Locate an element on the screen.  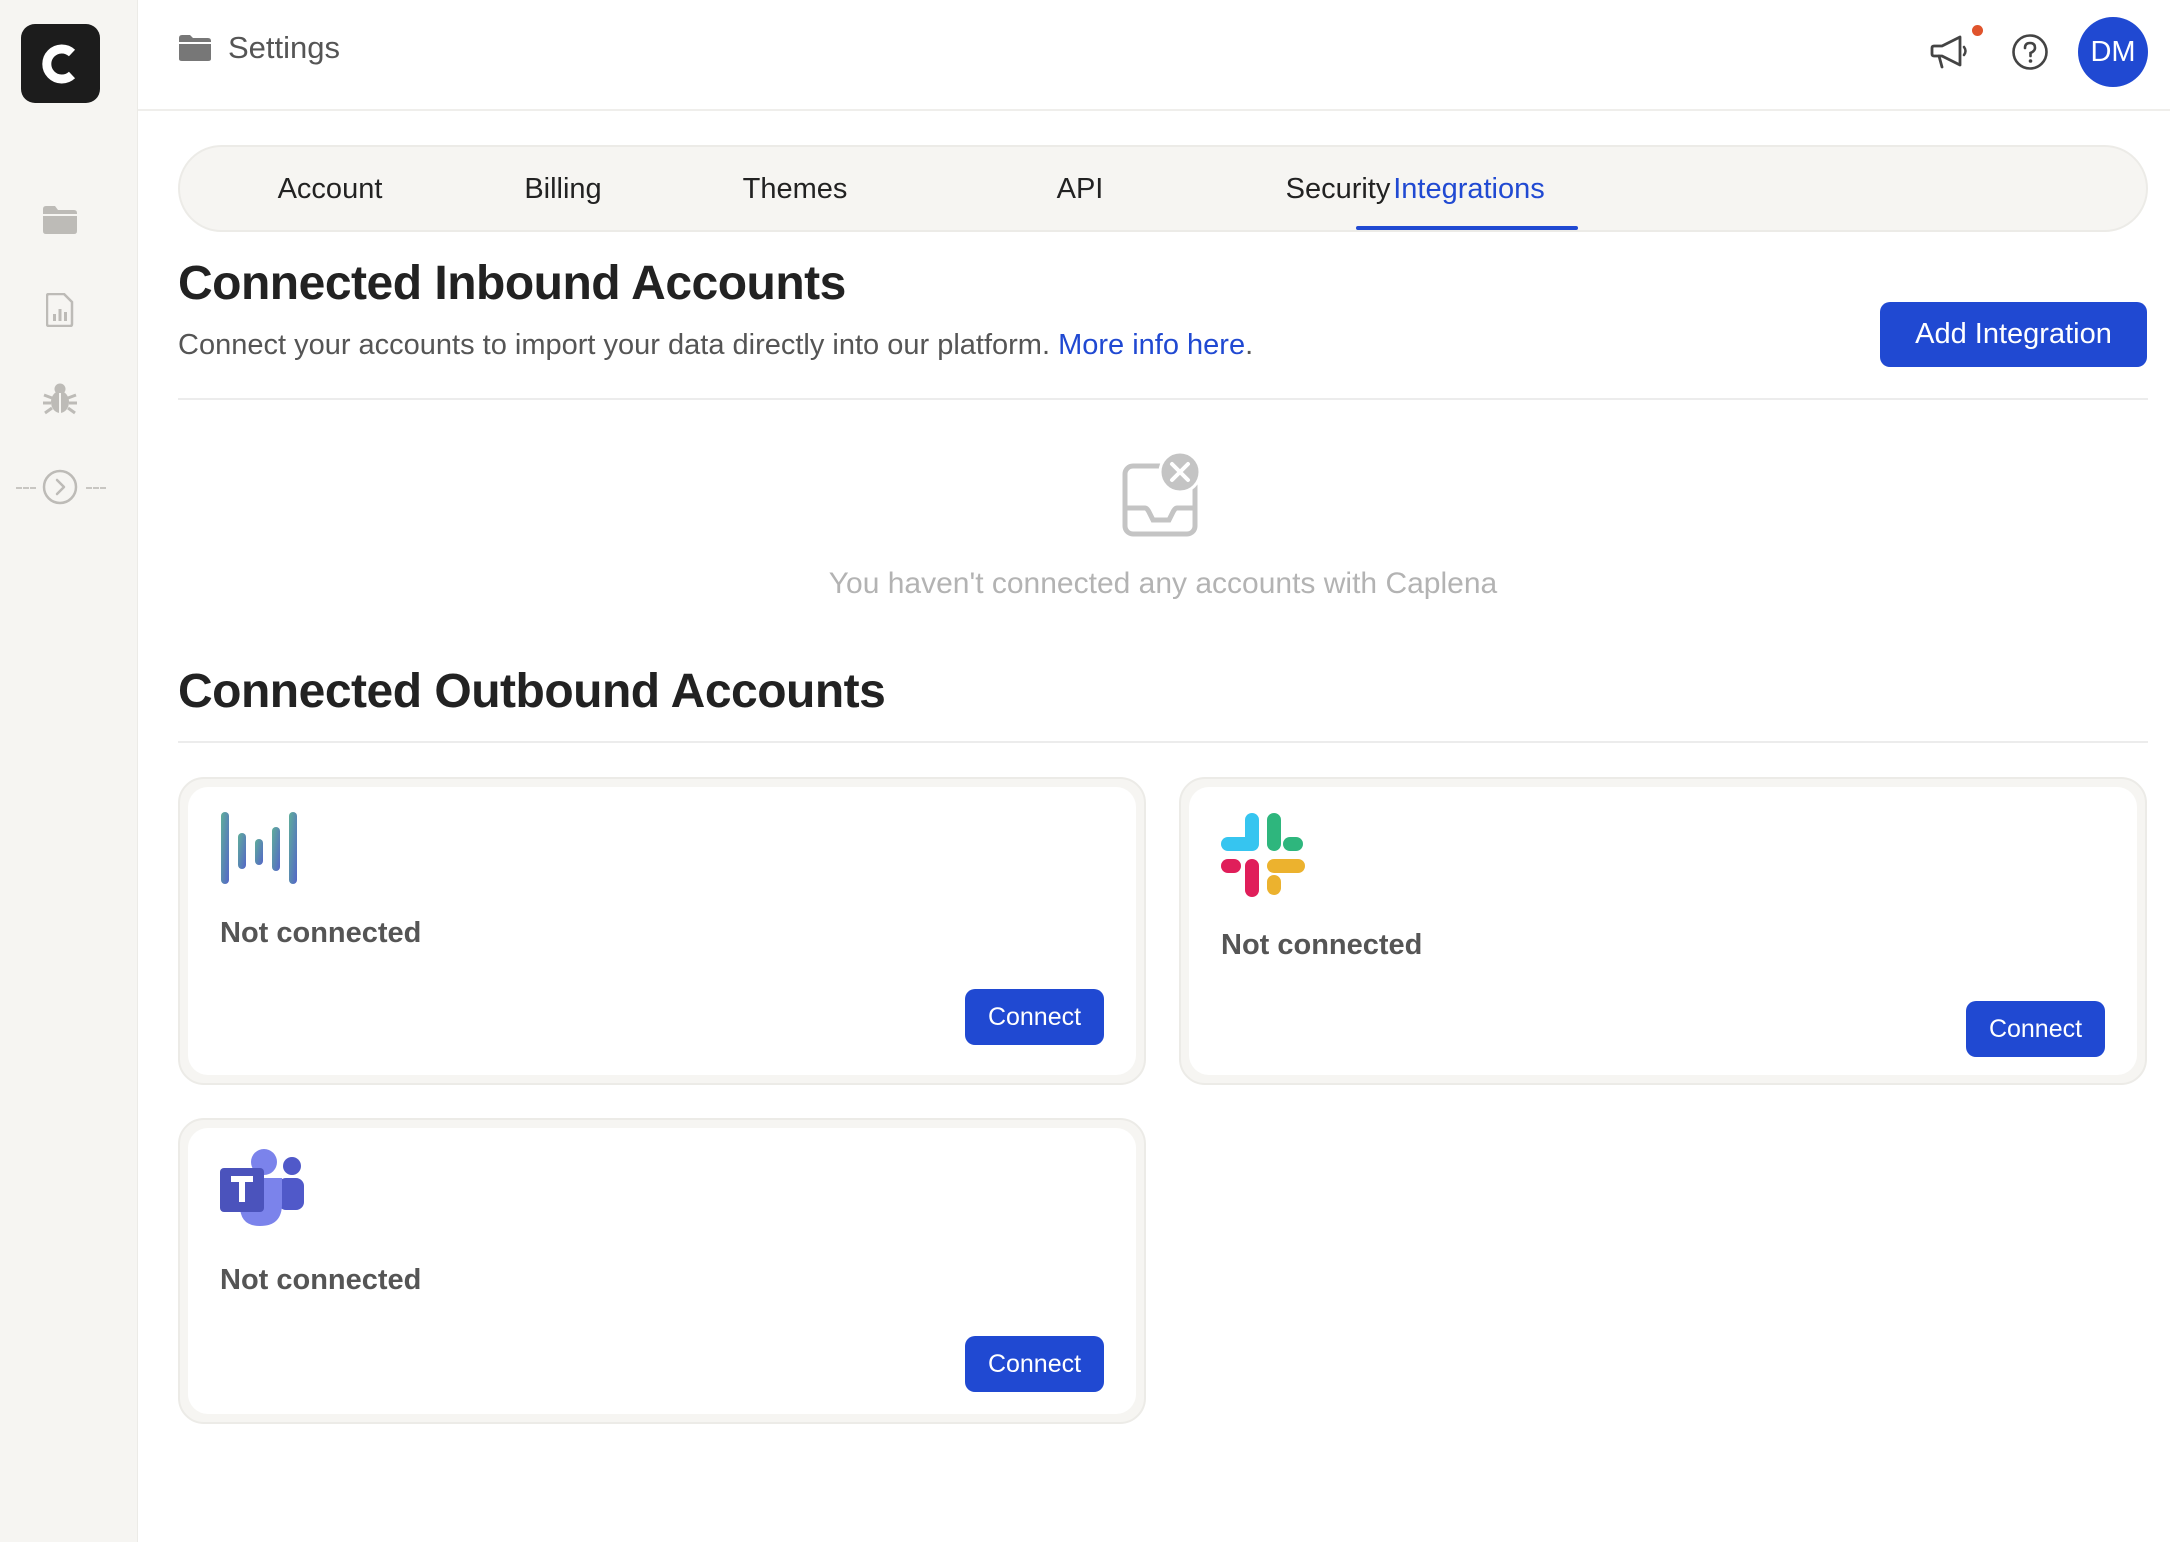
expand-icon is located at coordinates (60, 487).